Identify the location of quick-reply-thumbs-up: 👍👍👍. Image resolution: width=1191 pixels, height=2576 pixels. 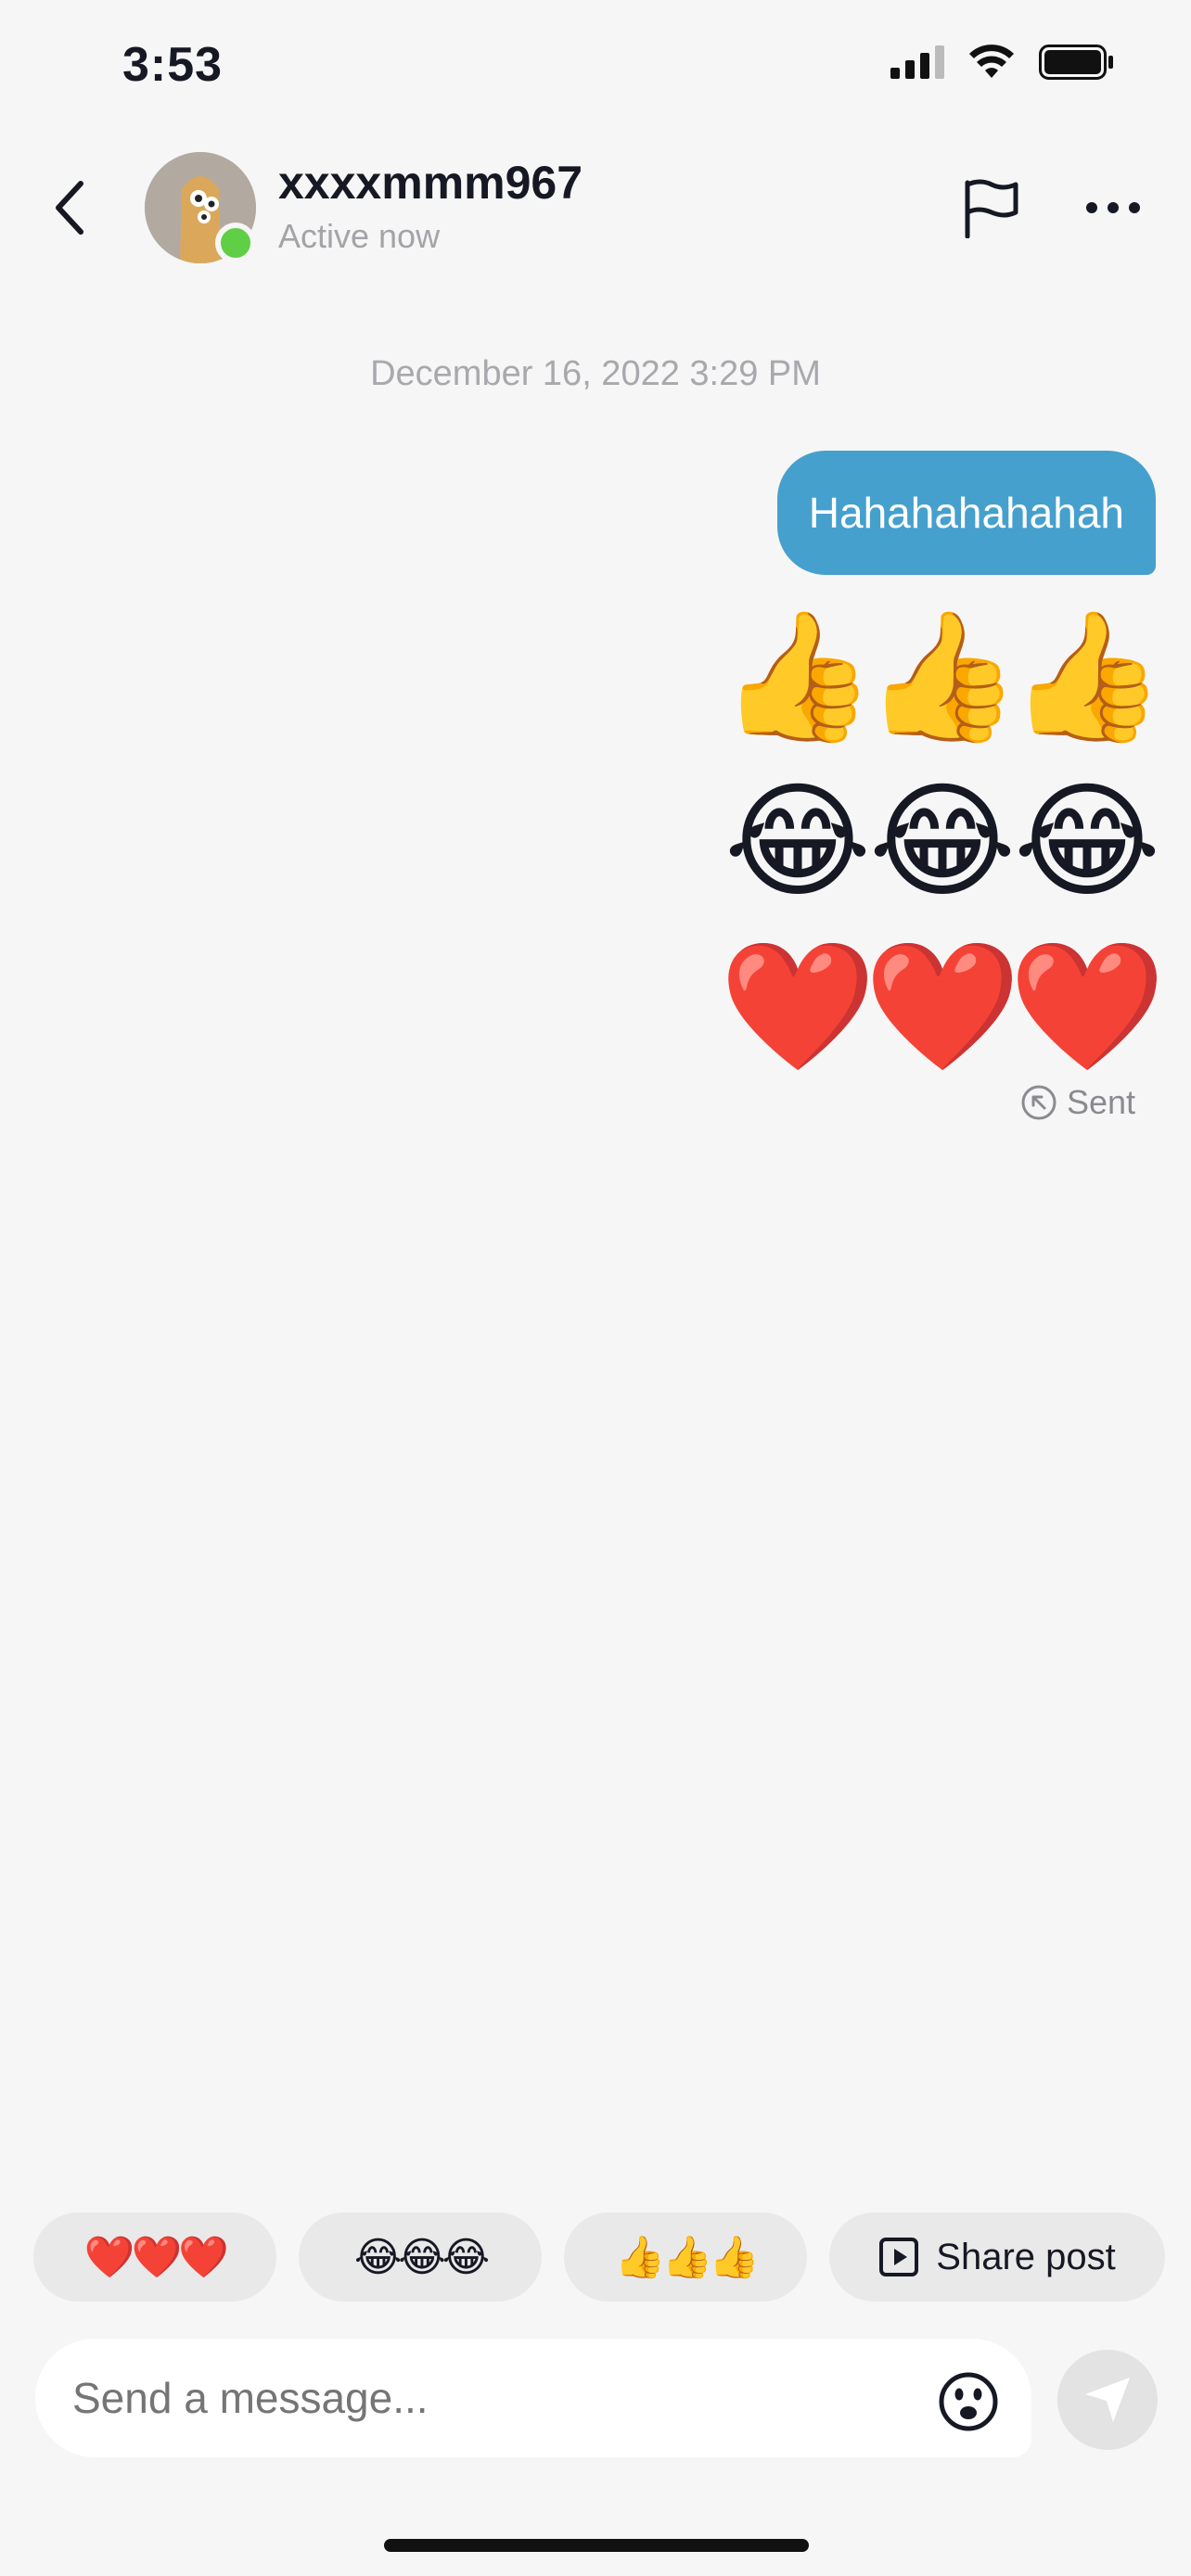
(686, 2258).